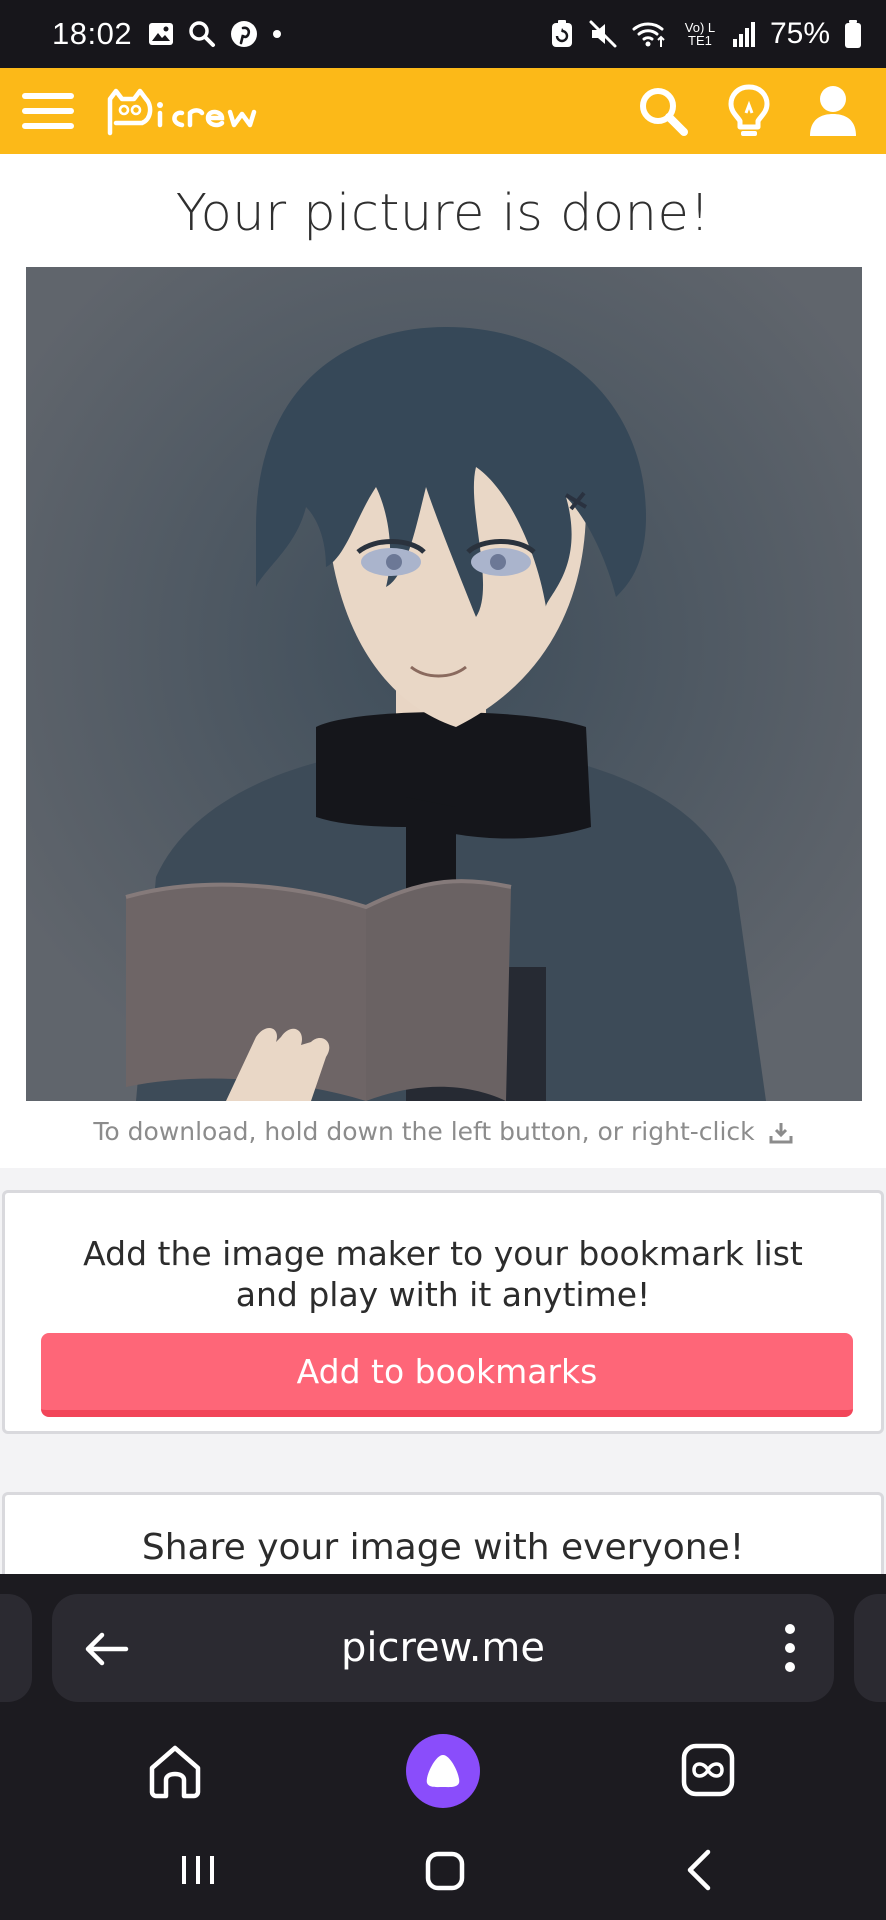 This screenshot has width=886, height=1920. I want to click on next-tab-peek, so click(870, 1648).